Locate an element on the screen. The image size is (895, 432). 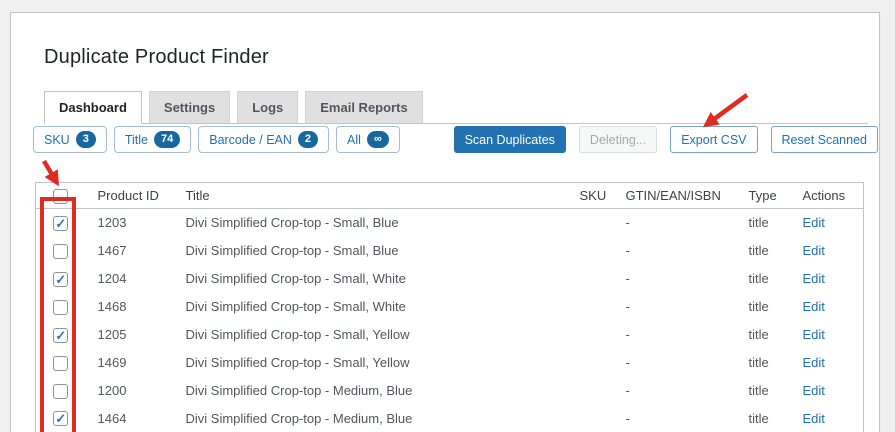
product-id-cell: 1468 is located at coordinates (112, 306).